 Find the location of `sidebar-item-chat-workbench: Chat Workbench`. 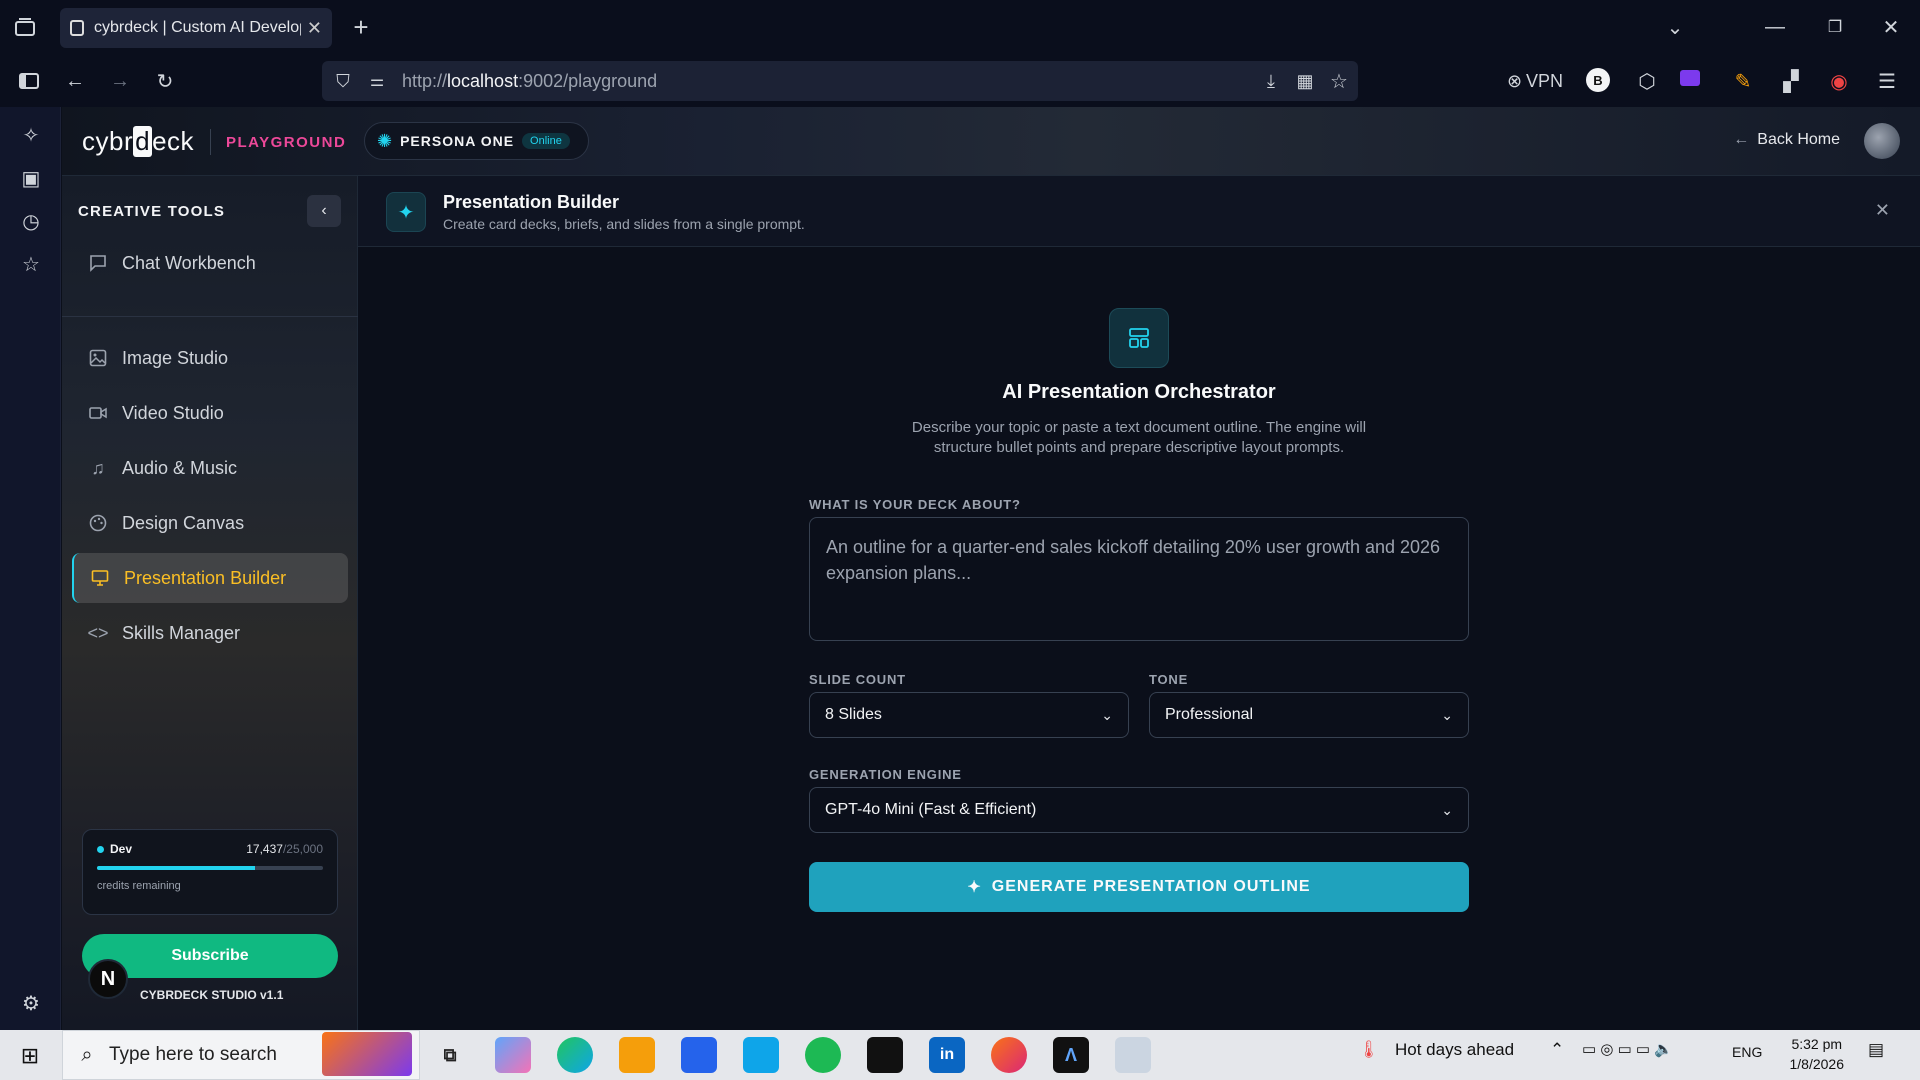

sidebar-item-chat-workbench: Chat Workbench is located at coordinates (210, 263).